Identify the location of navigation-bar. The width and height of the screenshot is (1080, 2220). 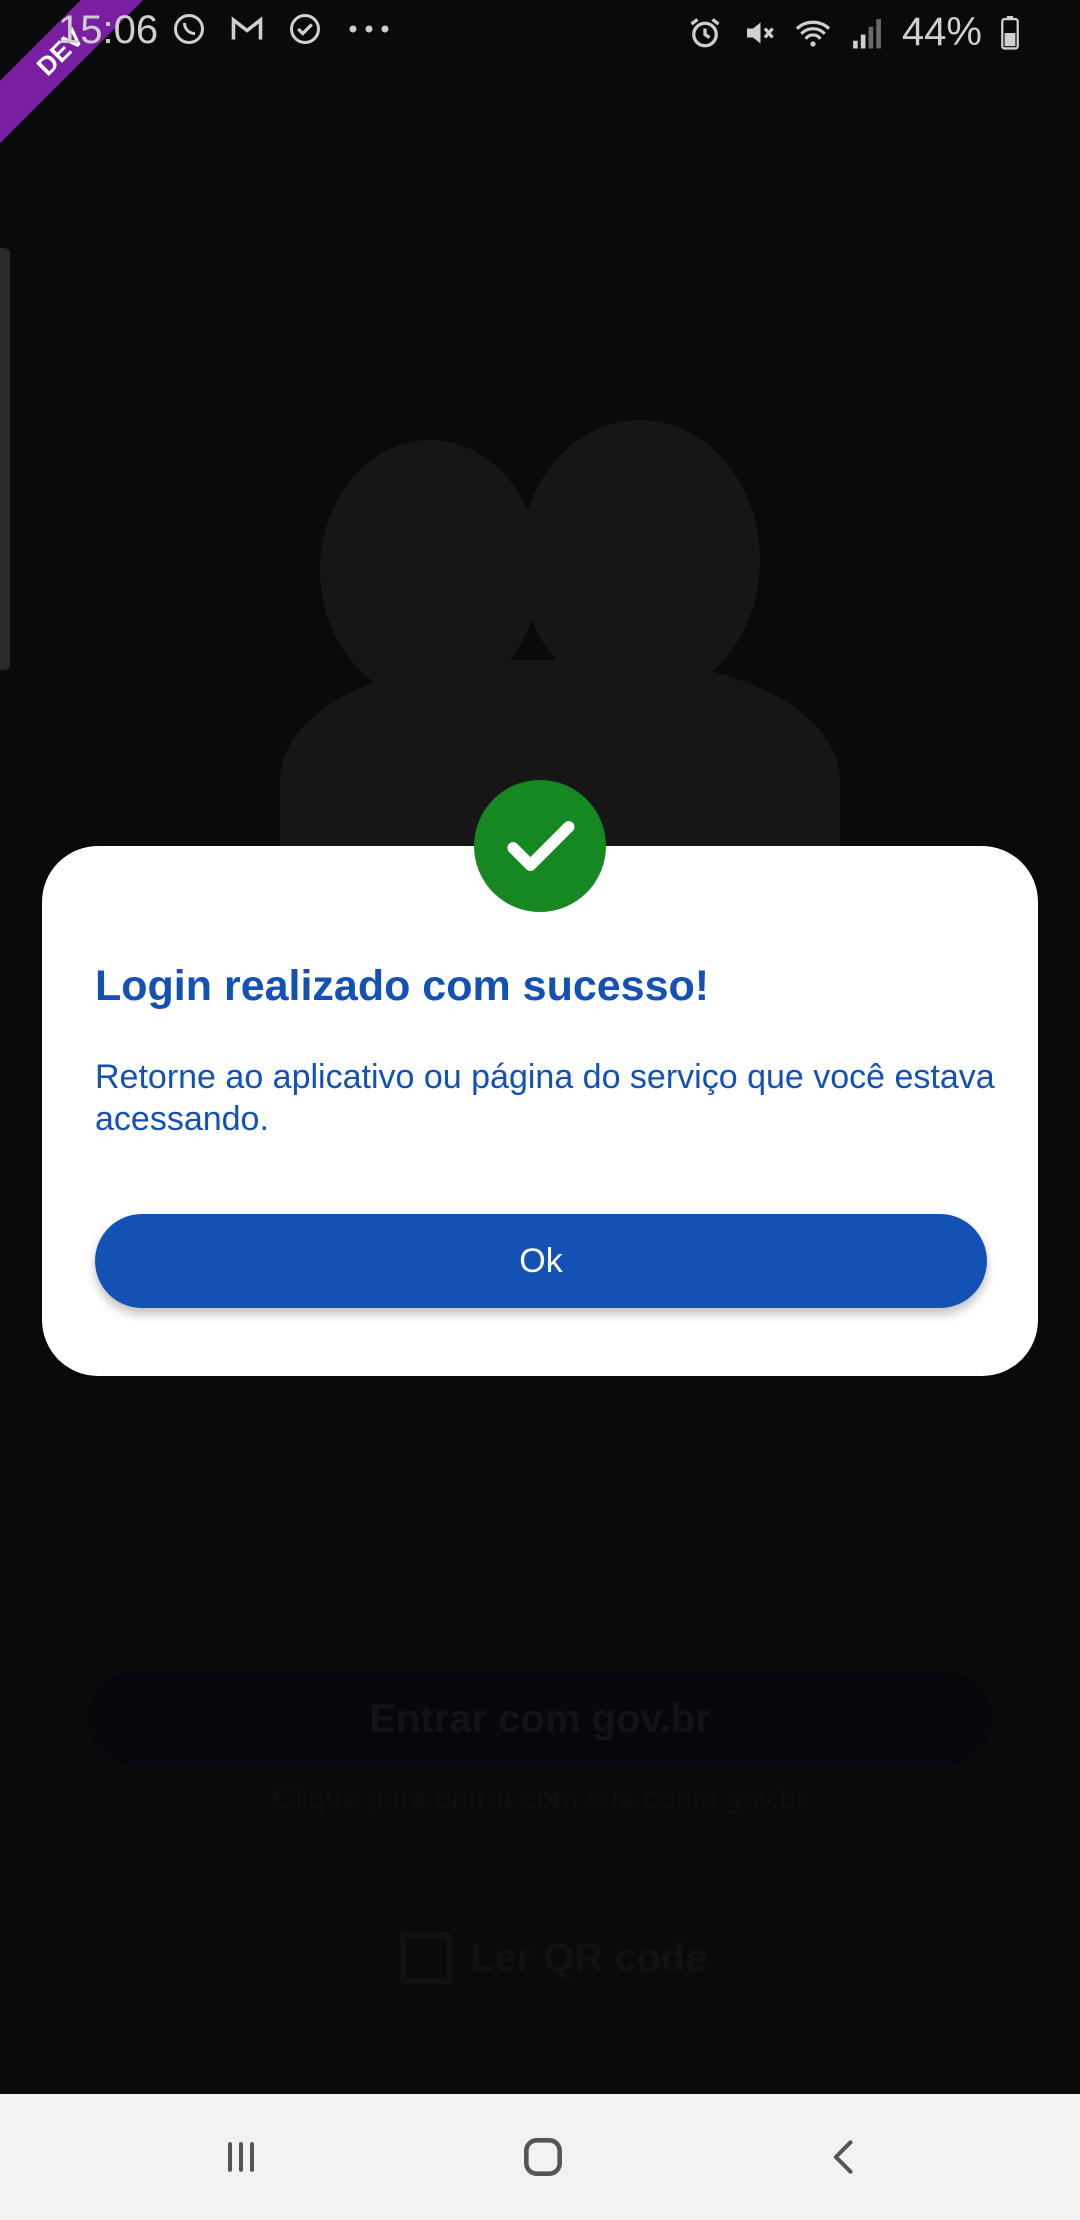
(540, 2157).